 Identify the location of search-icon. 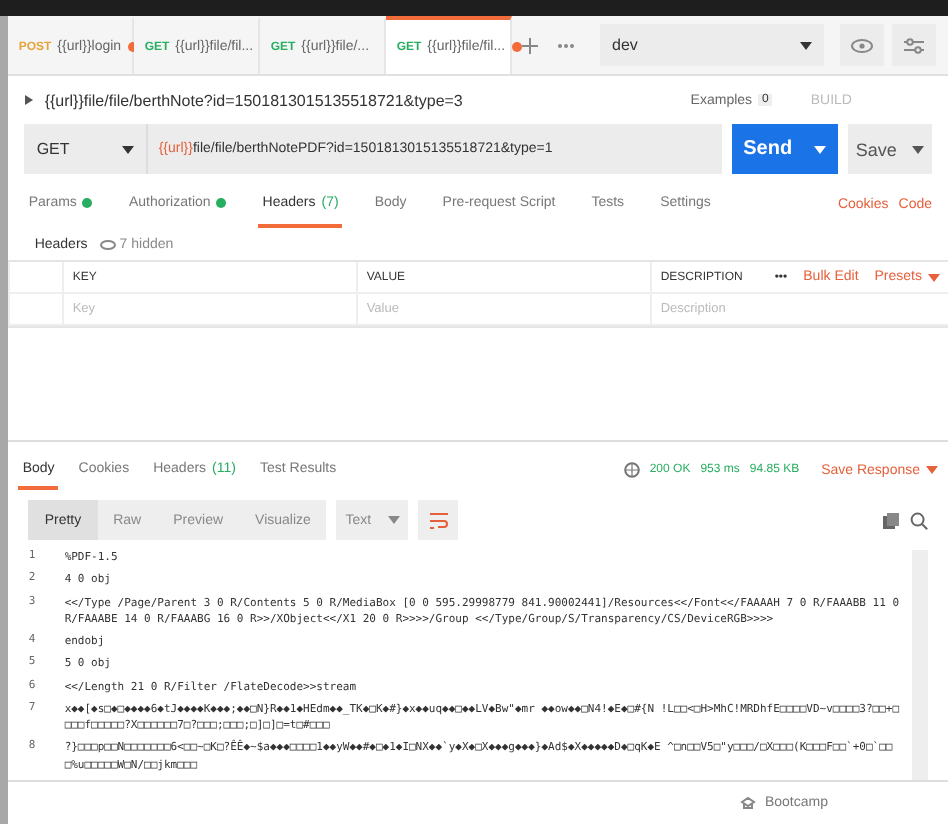
(919, 520).